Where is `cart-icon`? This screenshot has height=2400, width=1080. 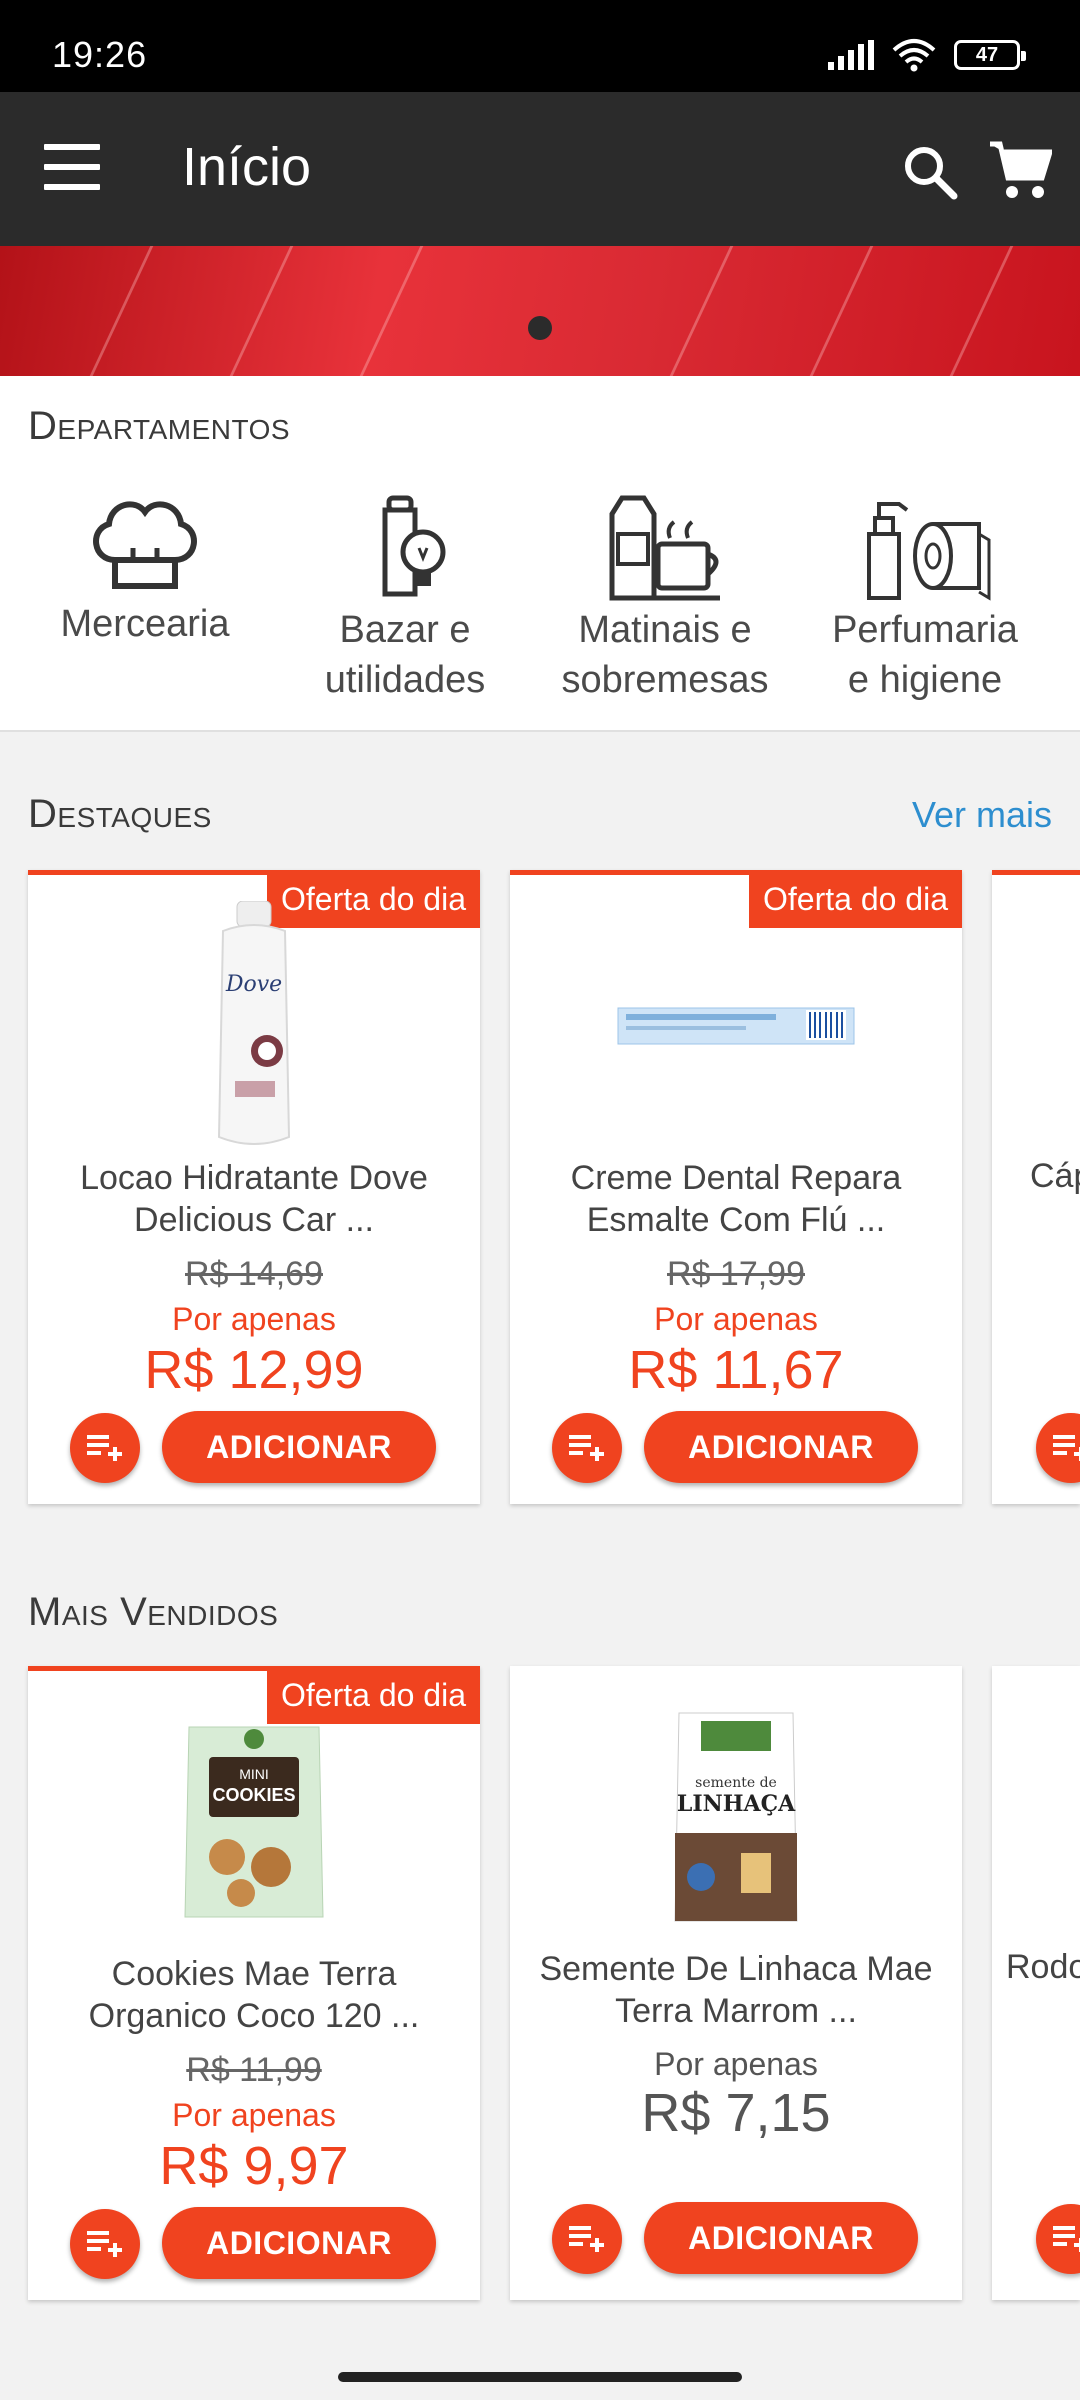
cart-icon is located at coordinates (1020, 171).